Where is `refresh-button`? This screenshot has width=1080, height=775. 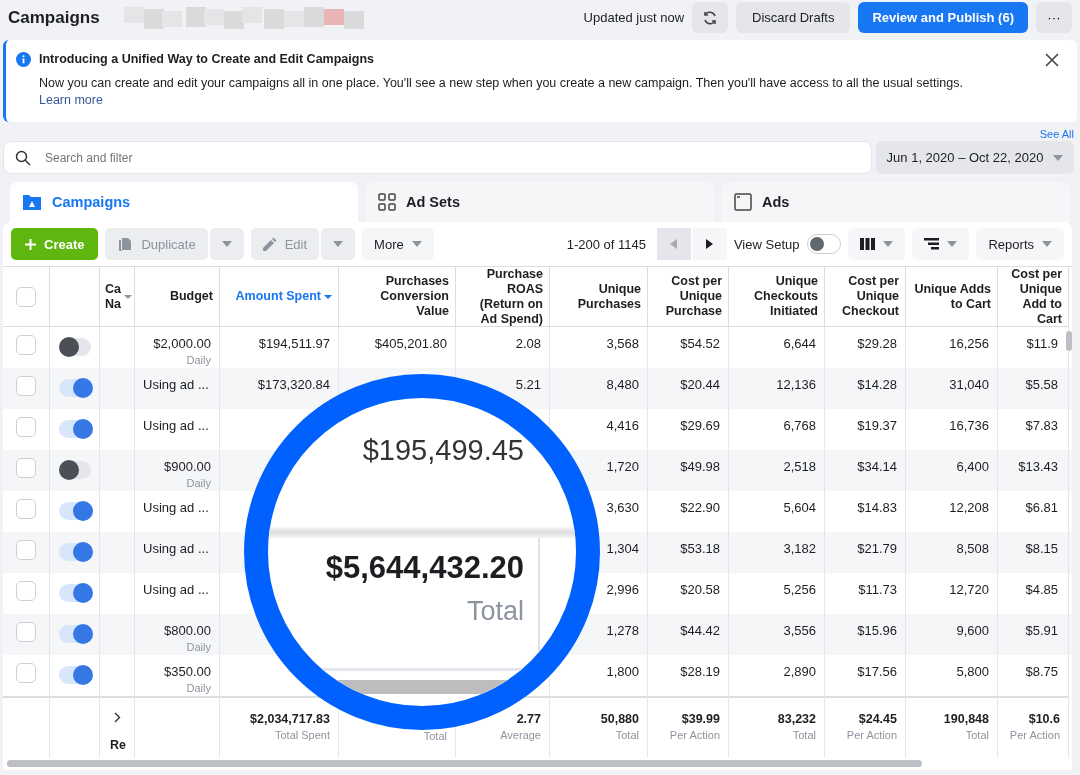
refresh-button is located at coordinates (710, 17).